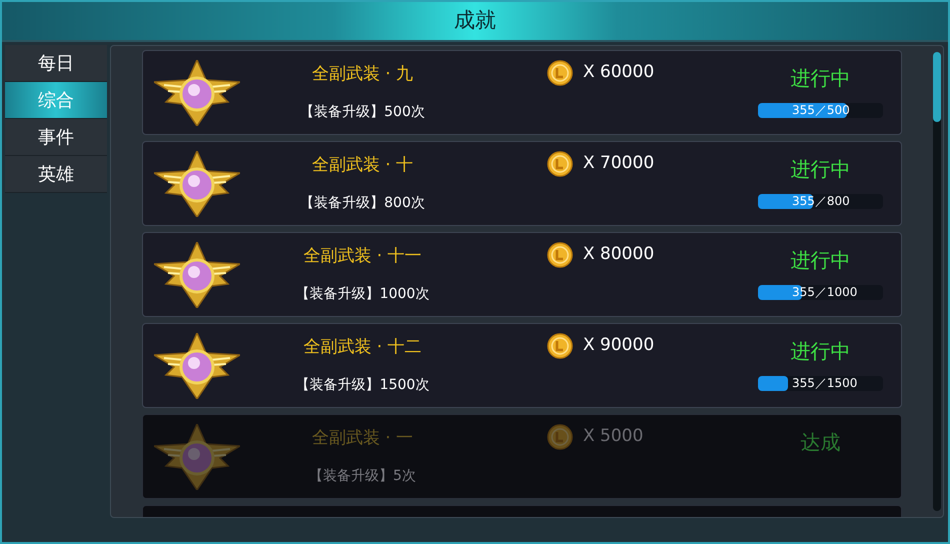 The width and height of the screenshot is (950, 544). What do you see at coordinates (363, 74) in the screenshot?
I see `achievement-title: 全副武装 · 九` at bounding box center [363, 74].